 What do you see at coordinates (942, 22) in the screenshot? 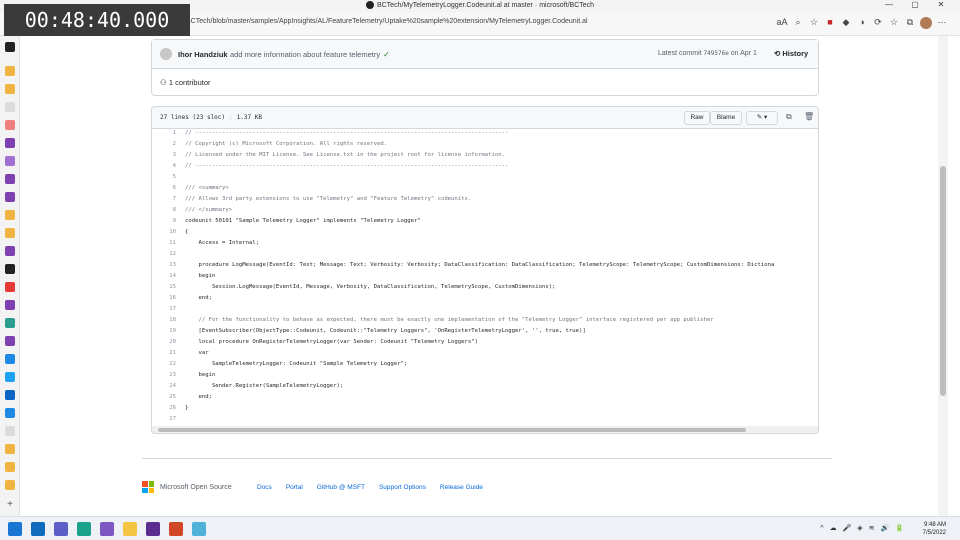
I see `more-icon: ⋯` at bounding box center [942, 22].